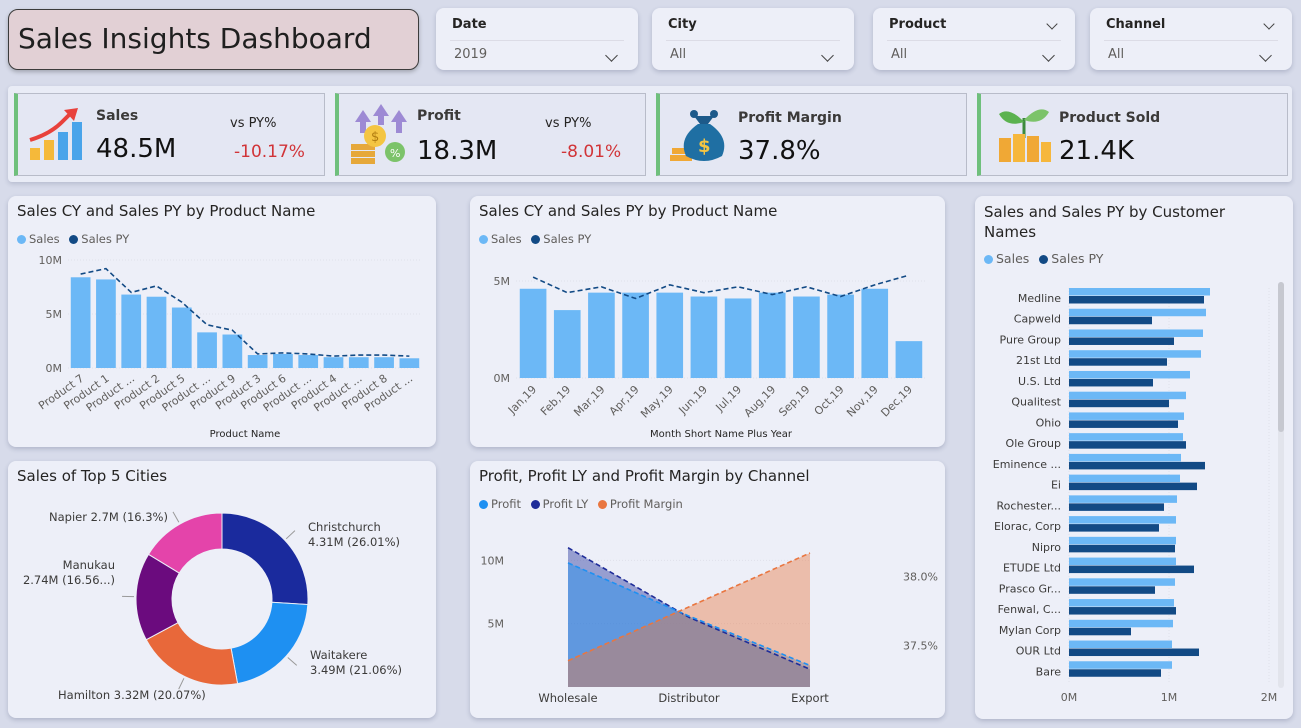  Describe the element at coordinates (721, 434) in the screenshot. I see `x-axis-label: Month Short Name Plus Year` at that location.